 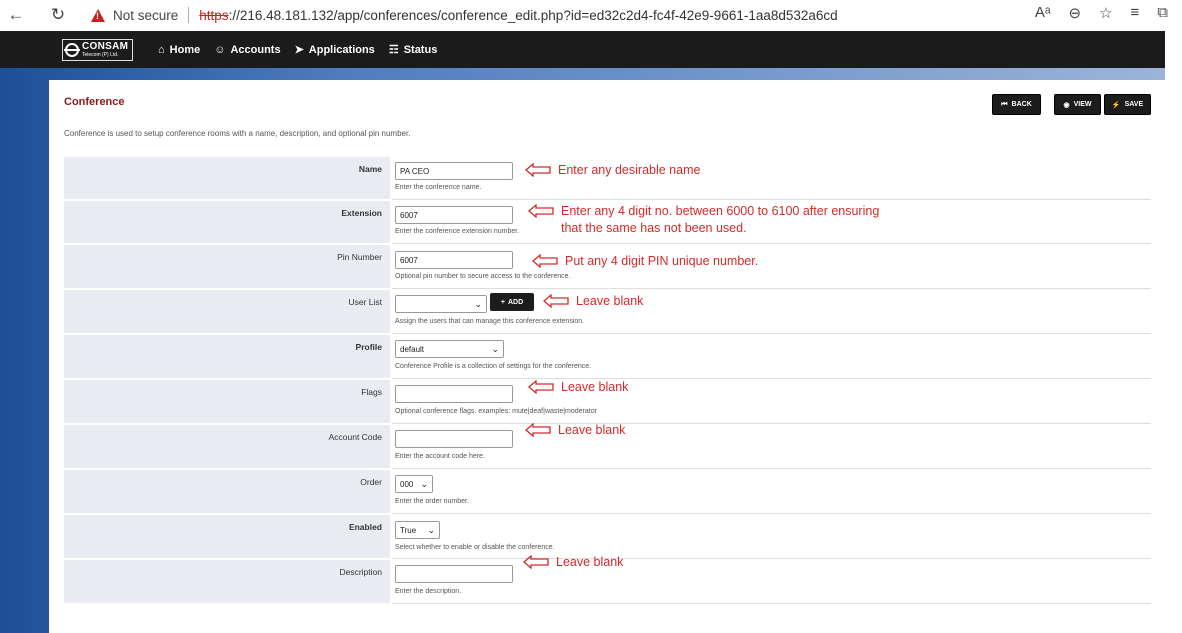 What do you see at coordinates (371, 392) in the screenshot?
I see `flags-label: Flags` at bounding box center [371, 392].